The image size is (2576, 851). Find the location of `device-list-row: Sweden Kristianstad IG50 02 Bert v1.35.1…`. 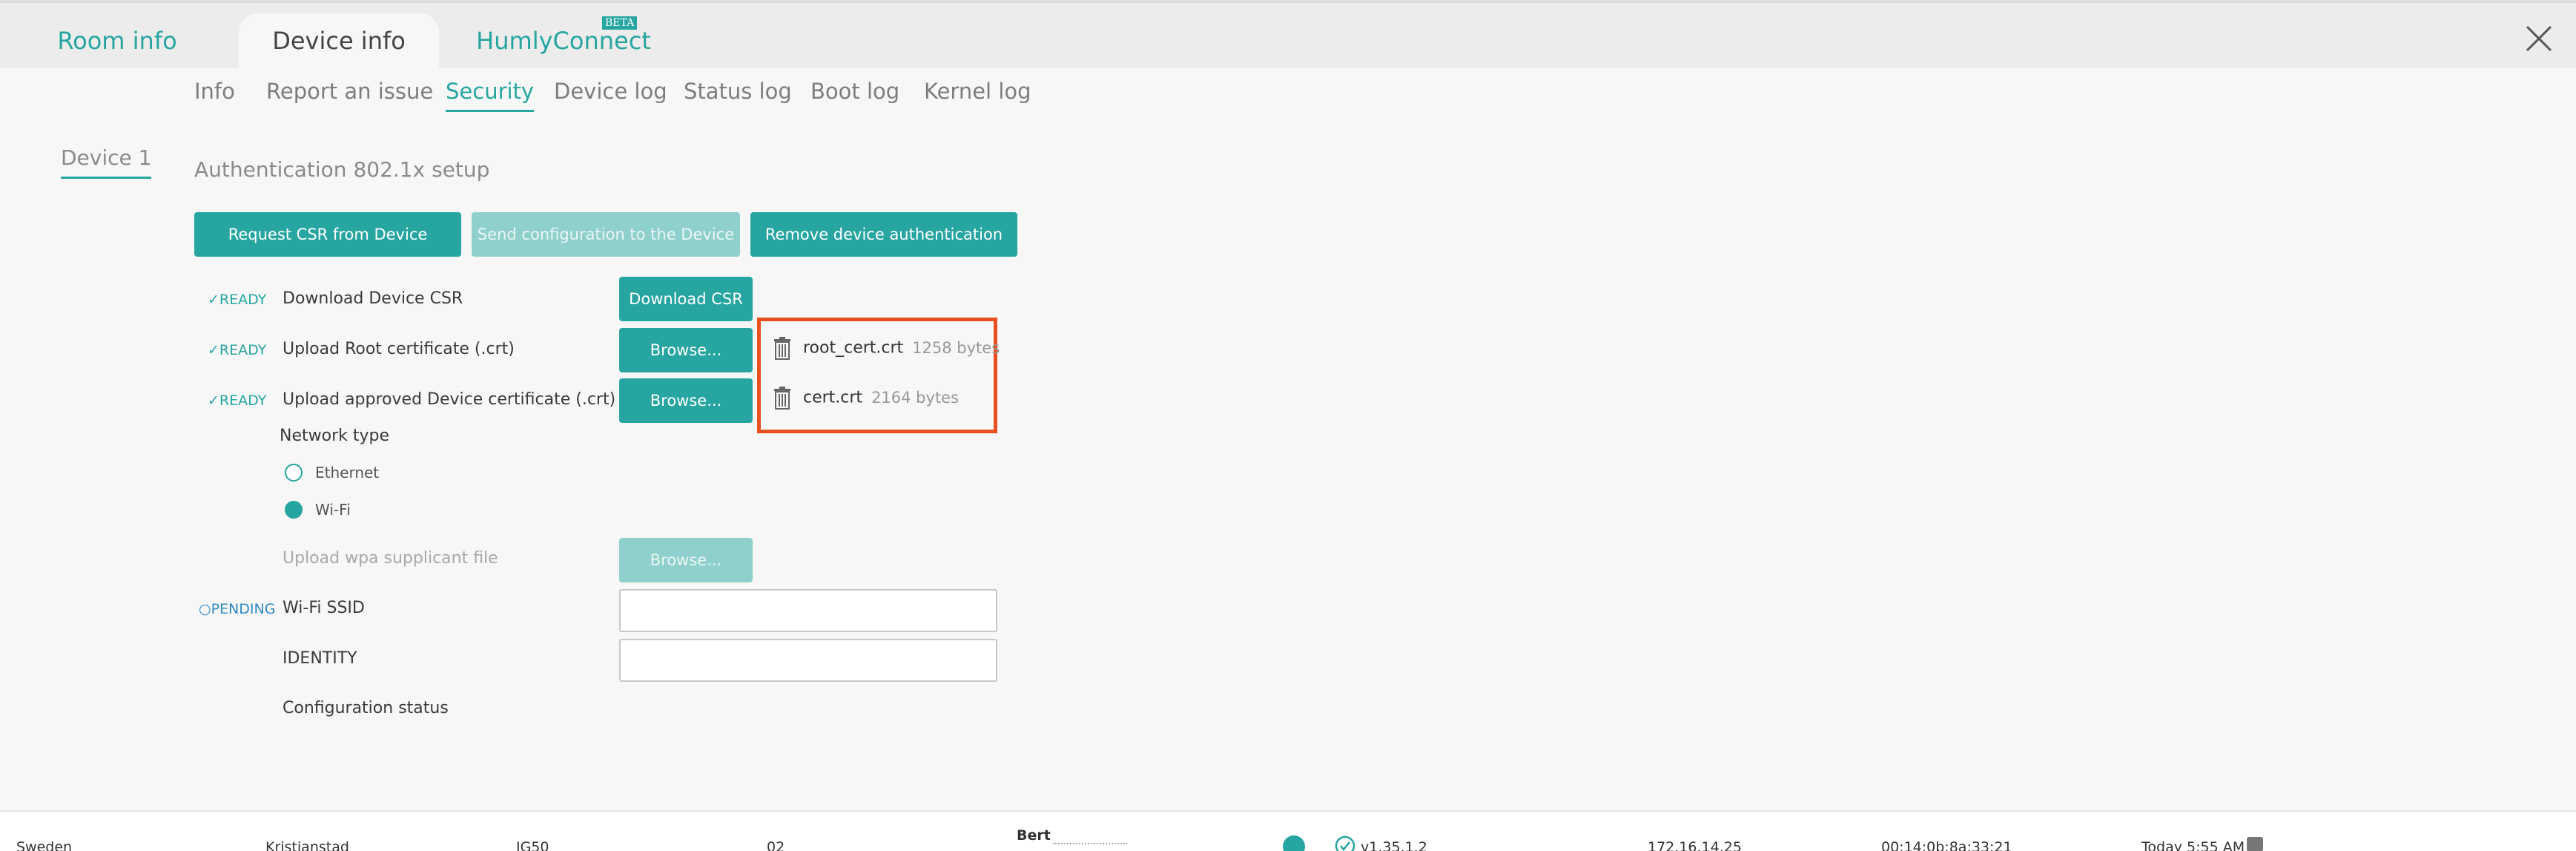

device-list-row: Sweden Kristianstad IG50 02 Bert v1.35.1… is located at coordinates (1288, 830).